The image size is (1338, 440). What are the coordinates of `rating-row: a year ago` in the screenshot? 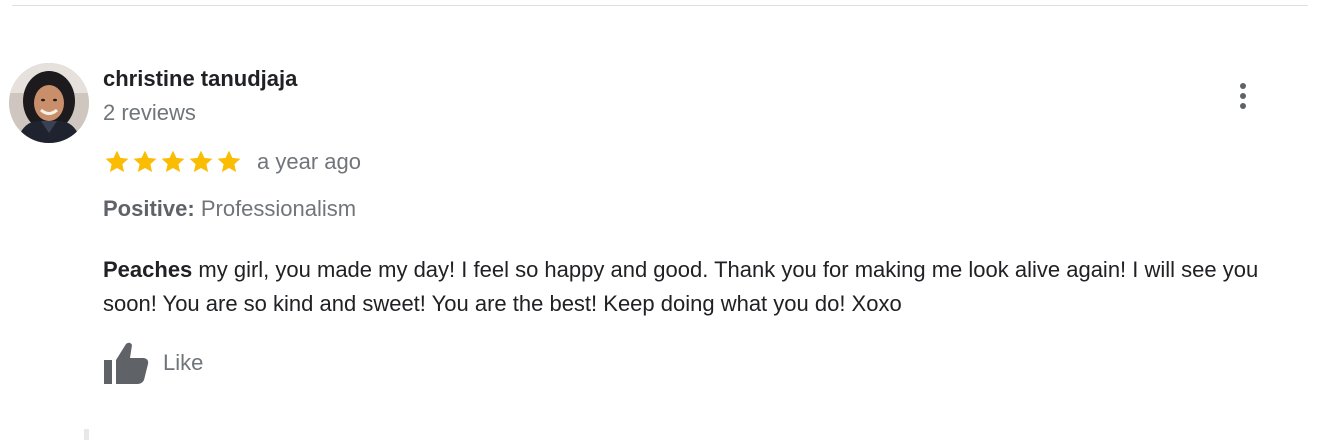 It's located at (232, 162).